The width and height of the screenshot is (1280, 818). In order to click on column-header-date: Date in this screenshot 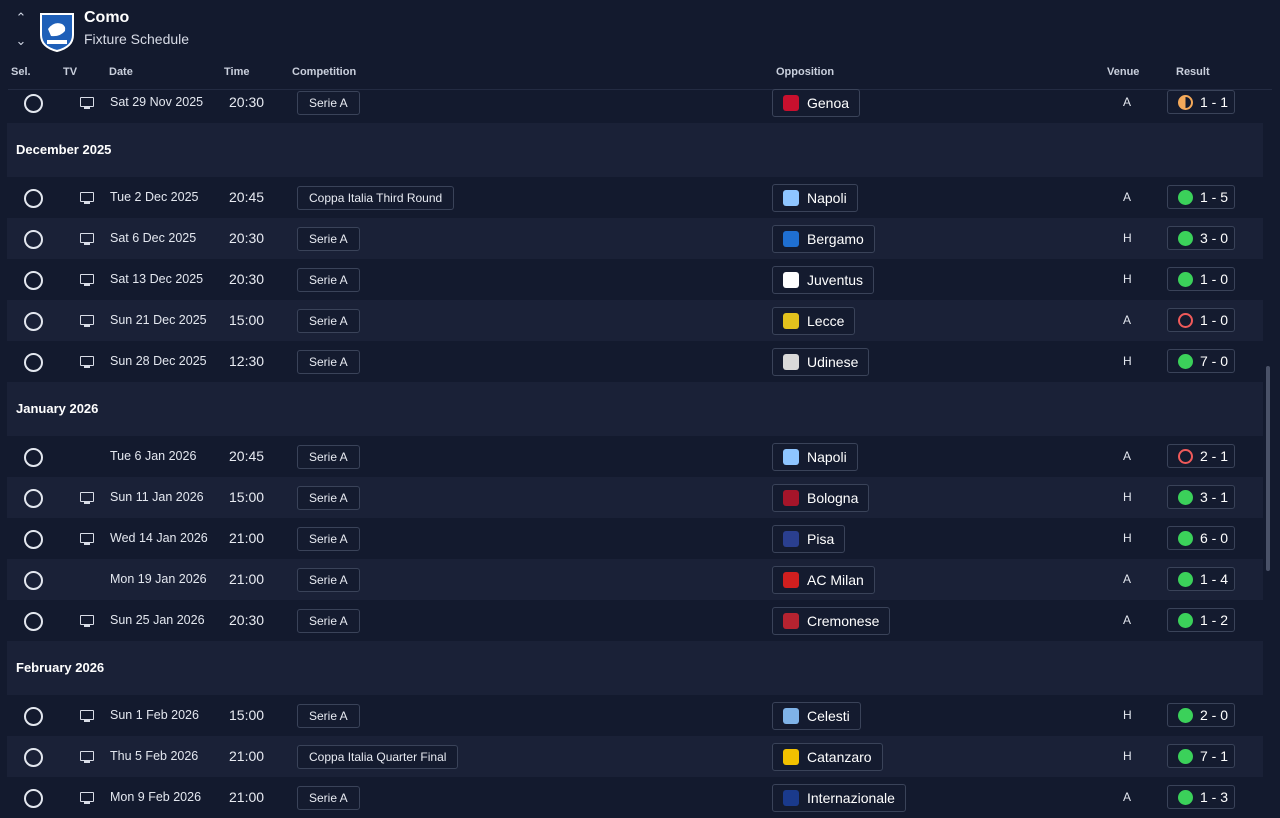, I will do `click(121, 72)`.